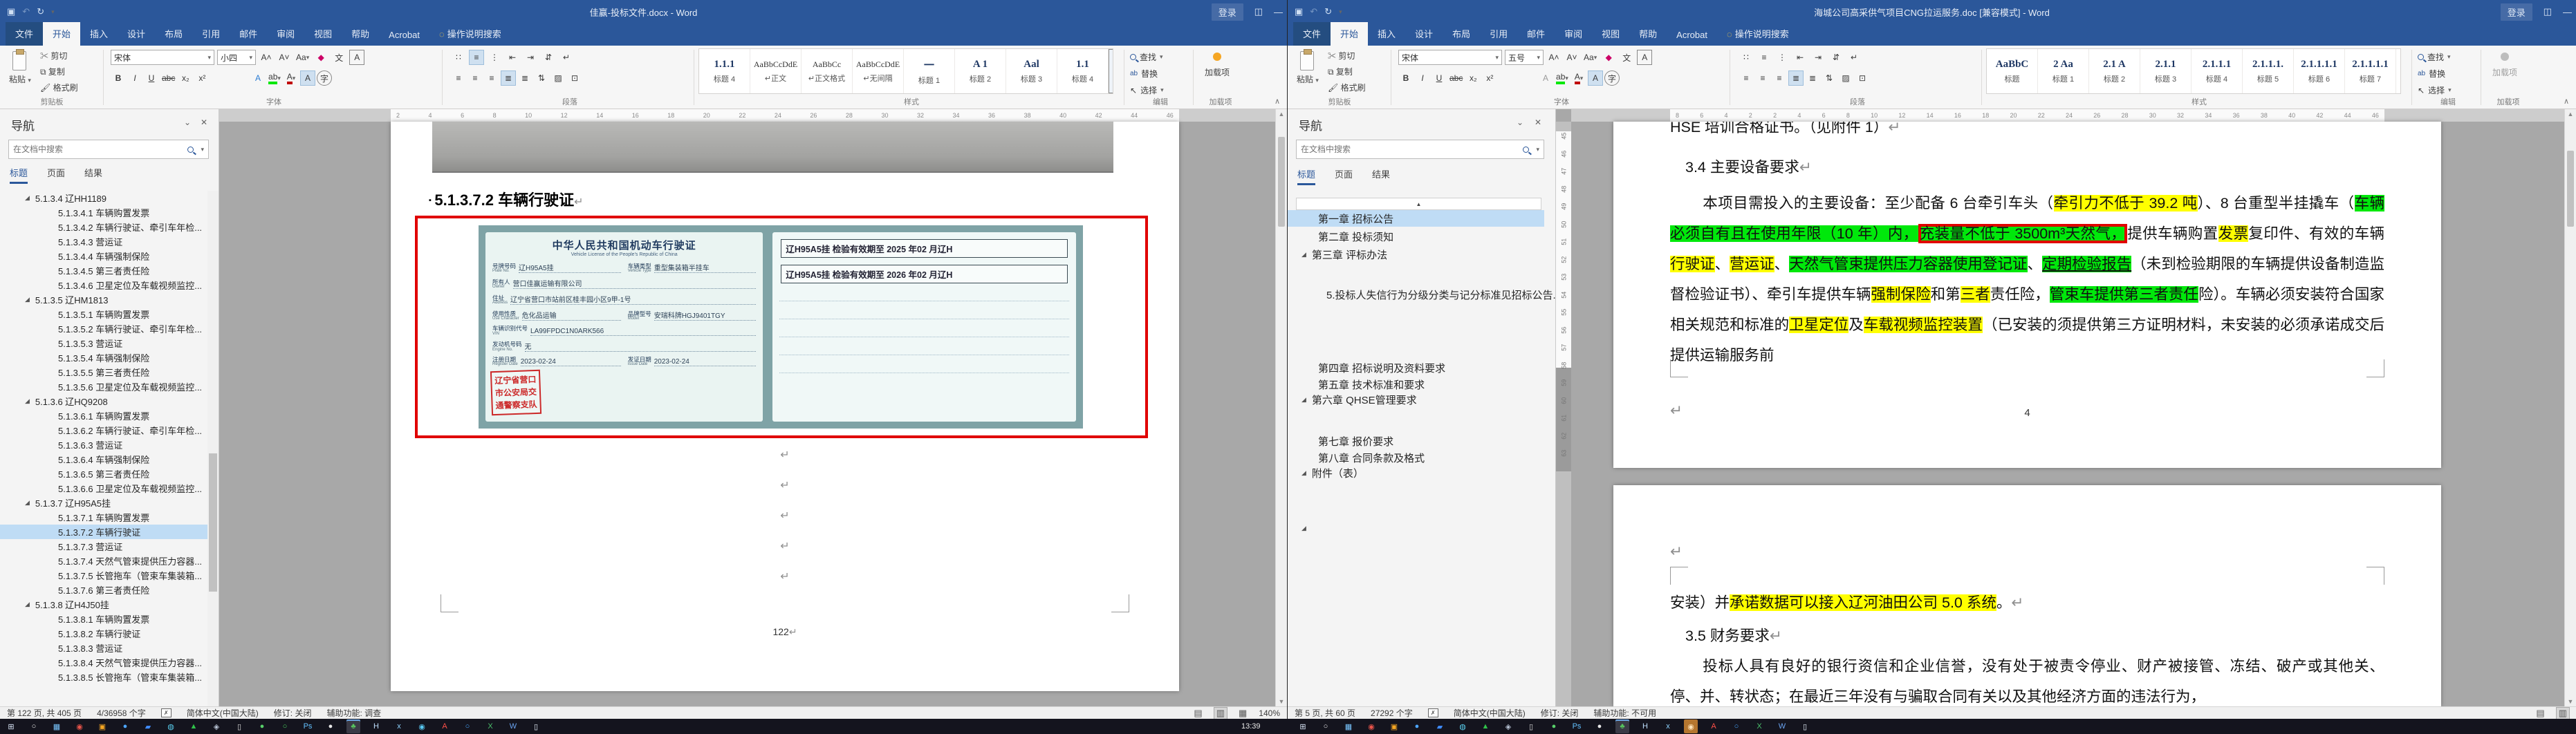 The image size is (2576, 734). Describe the element at coordinates (104, 503) in the screenshot. I see `nav-item: ◢ 5.1.3.7 辽H95A5挂` at that location.